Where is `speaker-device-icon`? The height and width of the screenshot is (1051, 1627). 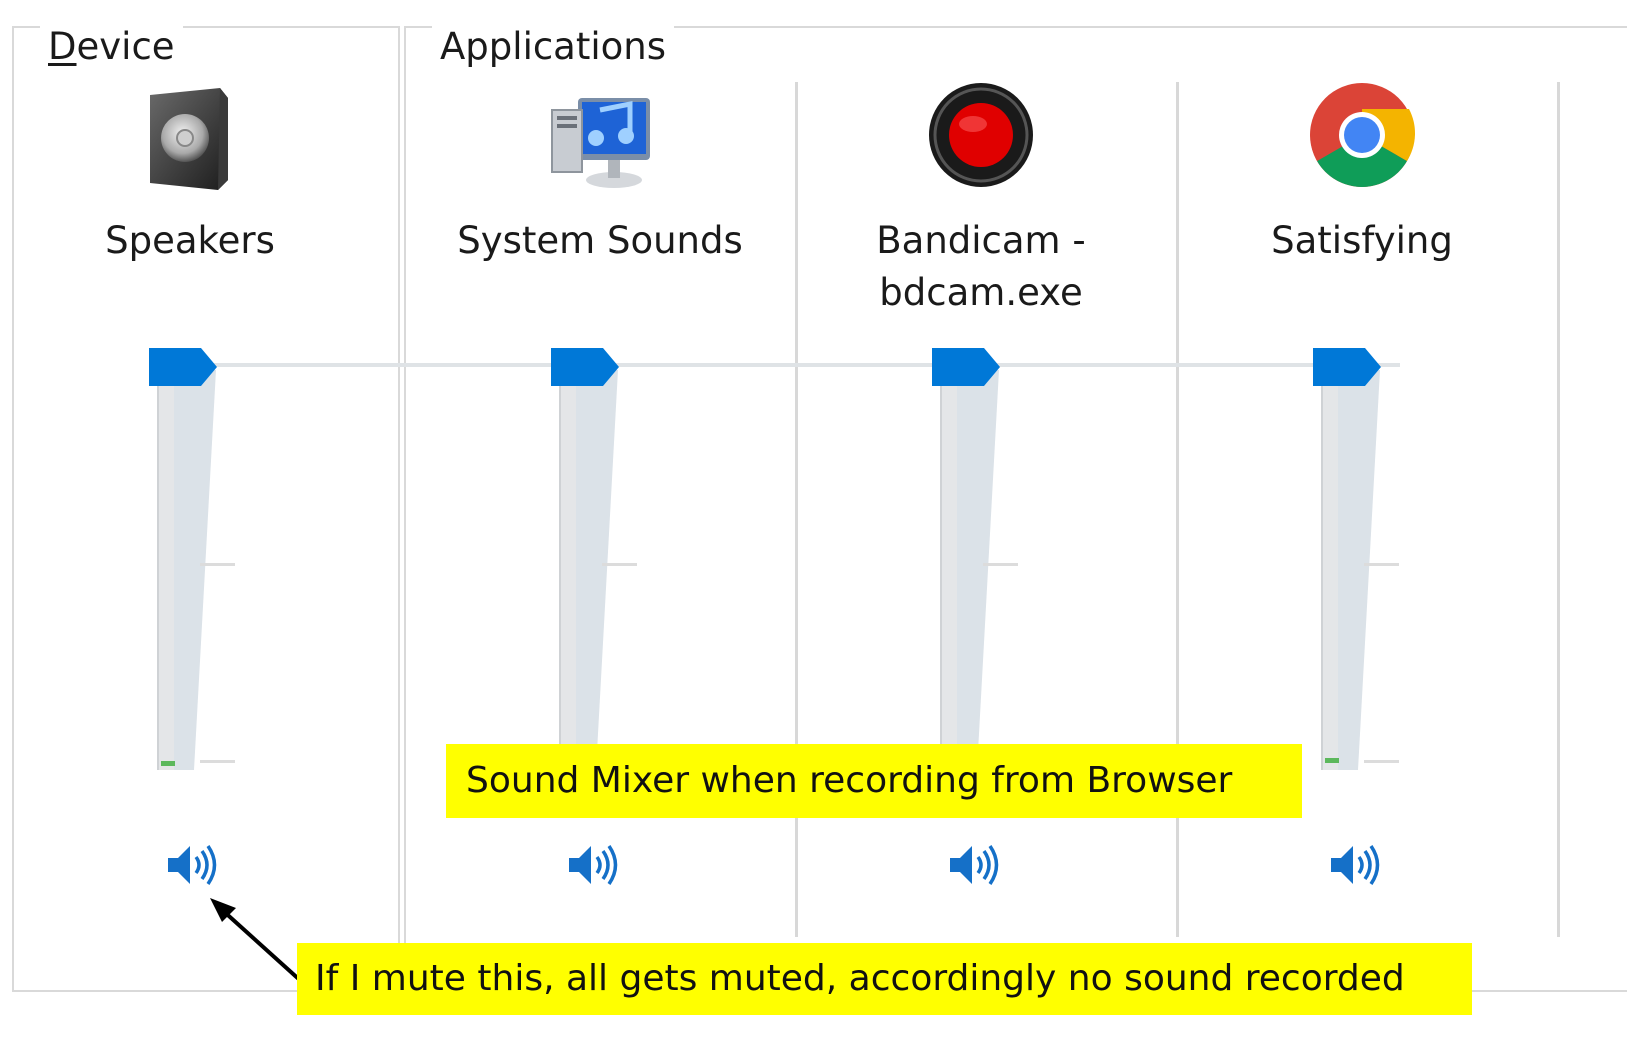
speaker-device-icon is located at coordinates (189, 139).